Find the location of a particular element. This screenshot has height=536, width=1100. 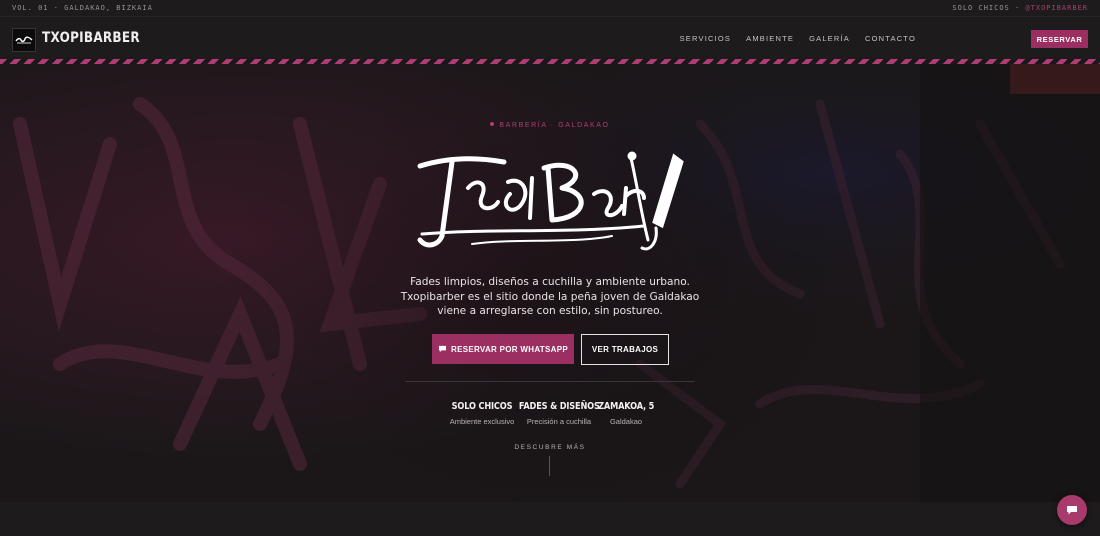

instagram-handle-link: @TXOPIBARBER is located at coordinates (1056, 8).